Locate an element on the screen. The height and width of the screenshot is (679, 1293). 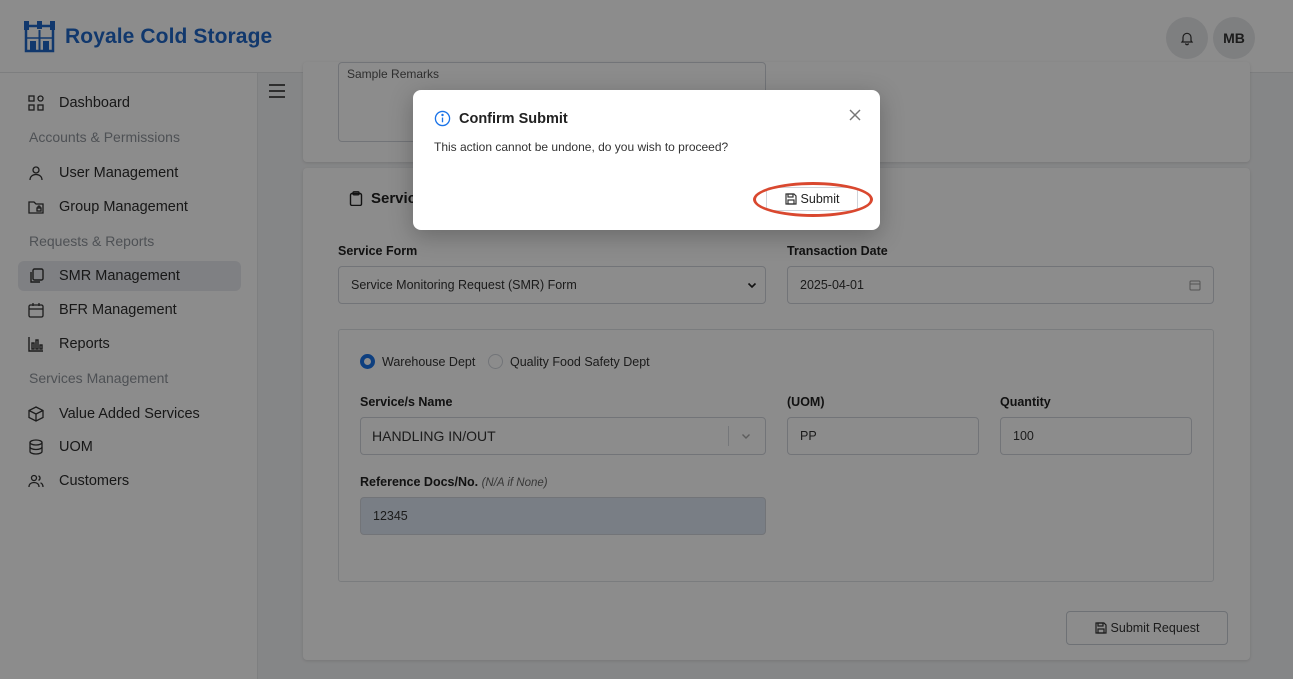
dialog-title-text: Confirm Submit is located at coordinates (513, 118).